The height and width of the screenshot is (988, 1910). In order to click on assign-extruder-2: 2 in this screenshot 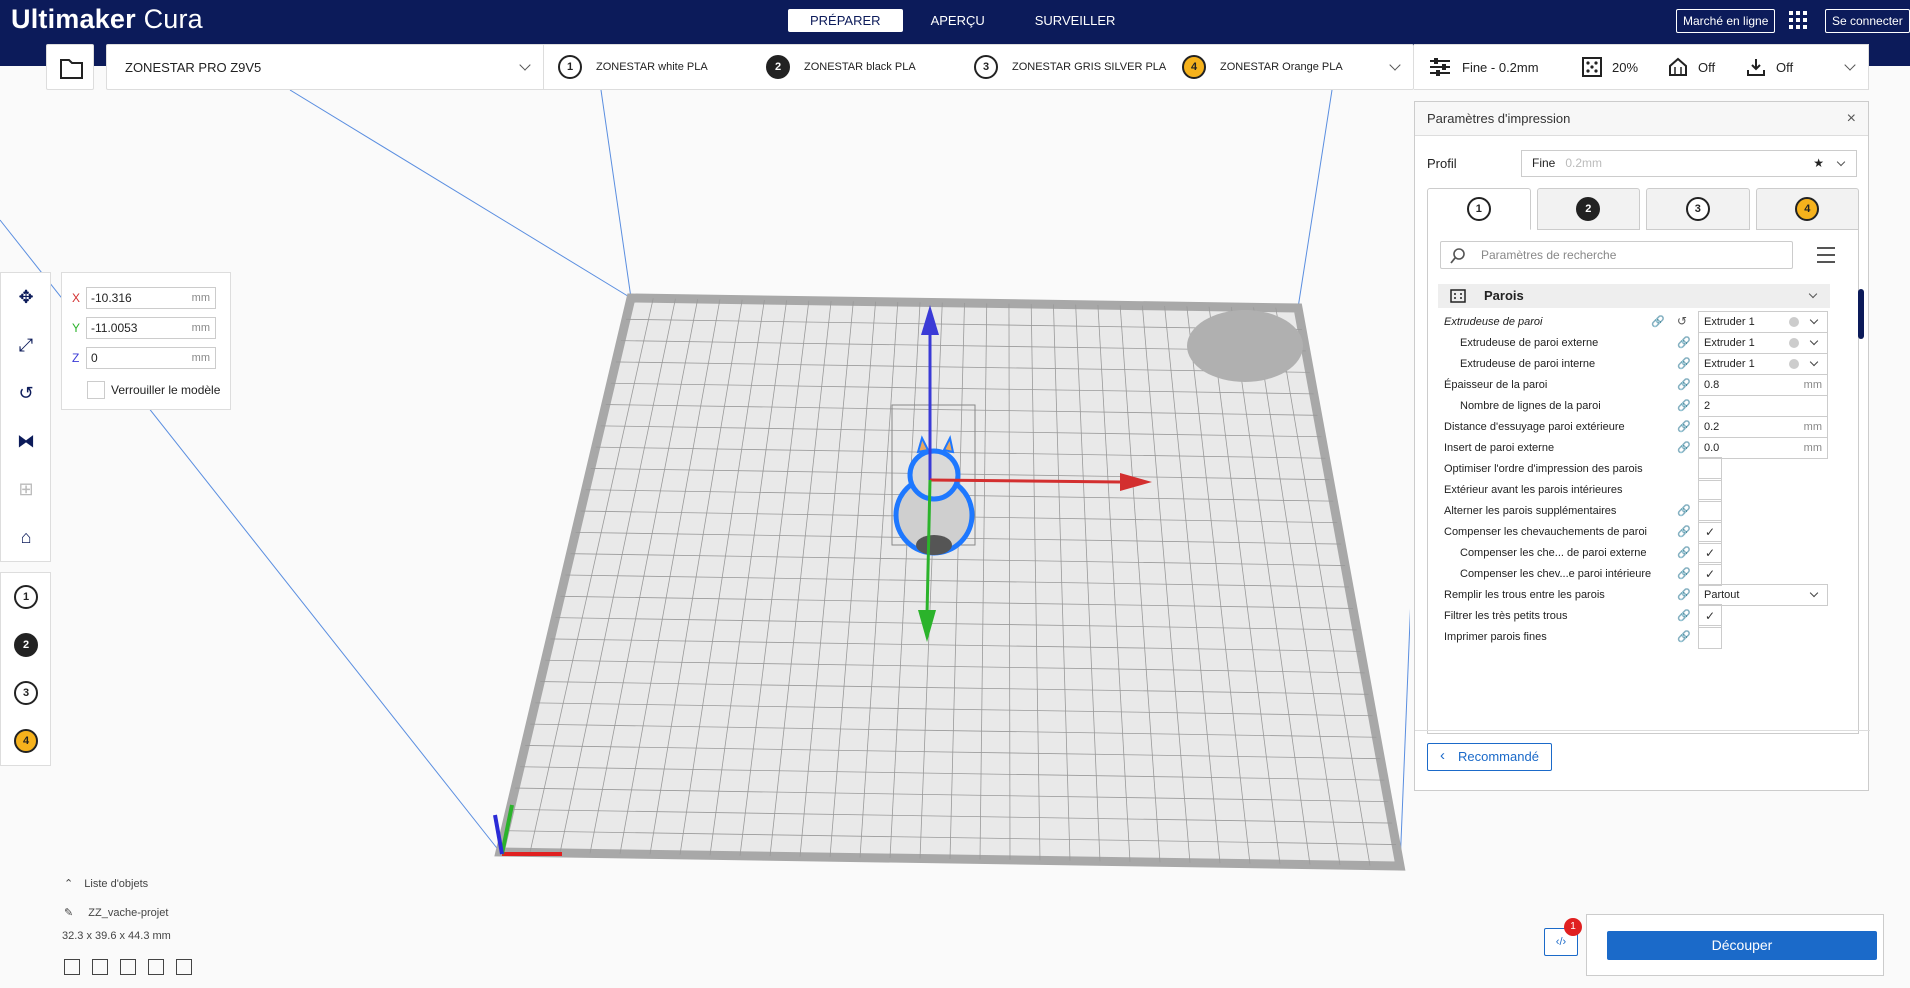, I will do `click(26, 645)`.